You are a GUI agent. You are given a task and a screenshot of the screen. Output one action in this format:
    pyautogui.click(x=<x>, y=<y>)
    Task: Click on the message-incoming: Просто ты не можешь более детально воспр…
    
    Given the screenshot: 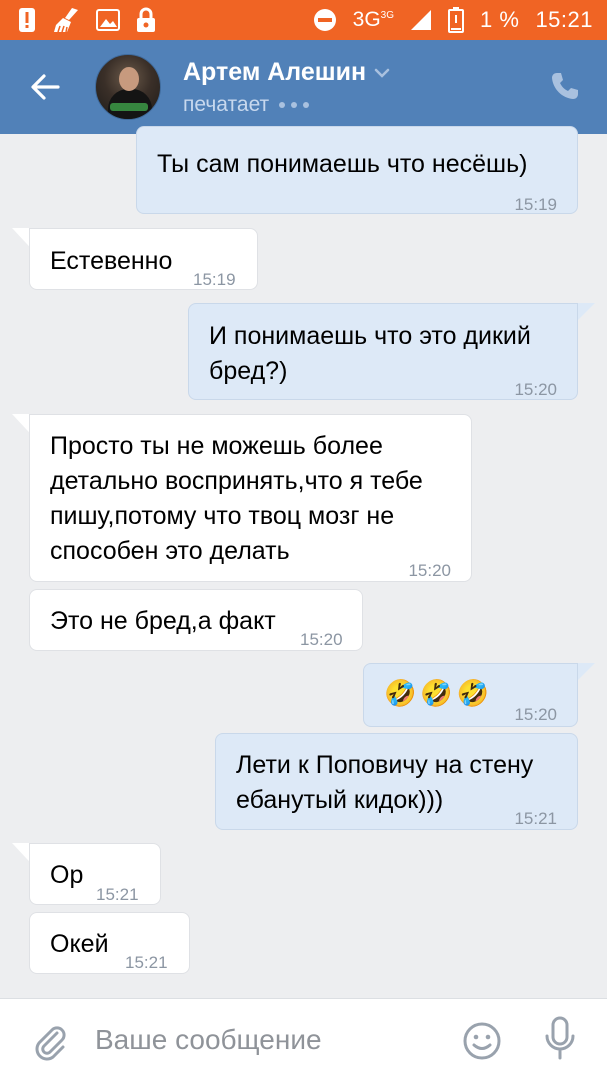 What is the action you would take?
    pyautogui.click(x=250, y=498)
    